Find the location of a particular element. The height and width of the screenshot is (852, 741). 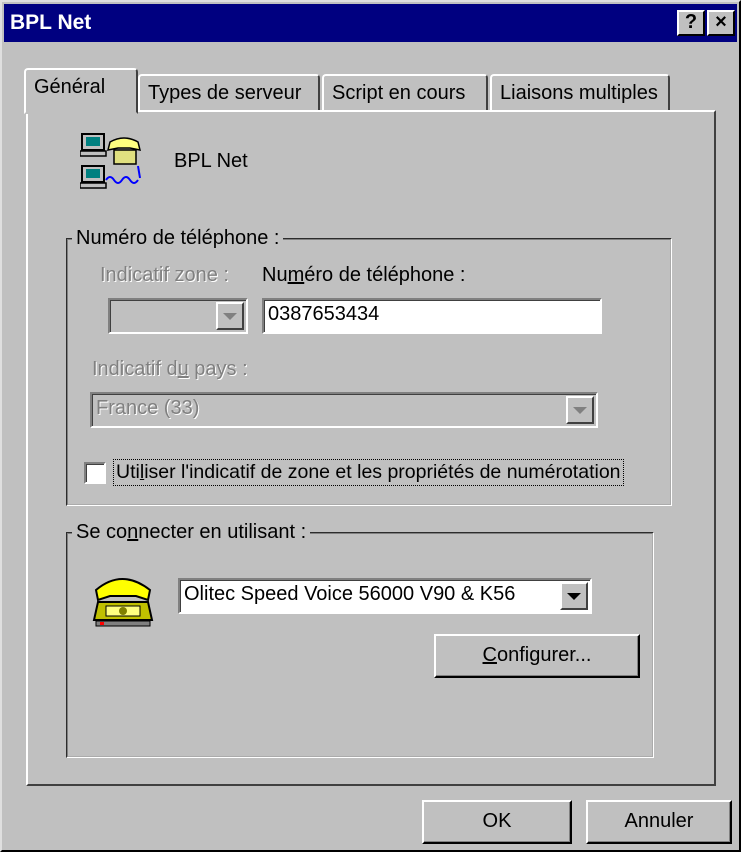

cancel-button: Annuler is located at coordinates (659, 822).